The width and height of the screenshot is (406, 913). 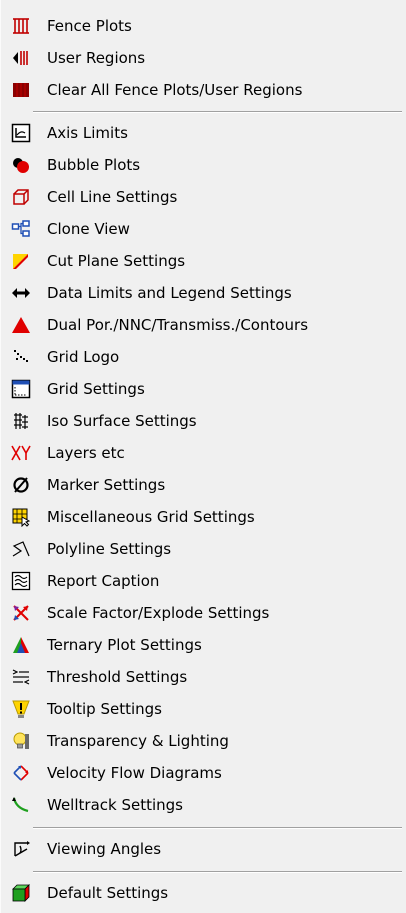 What do you see at coordinates (21, 485) in the screenshot?
I see `marker-icon` at bounding box center [21, 485].